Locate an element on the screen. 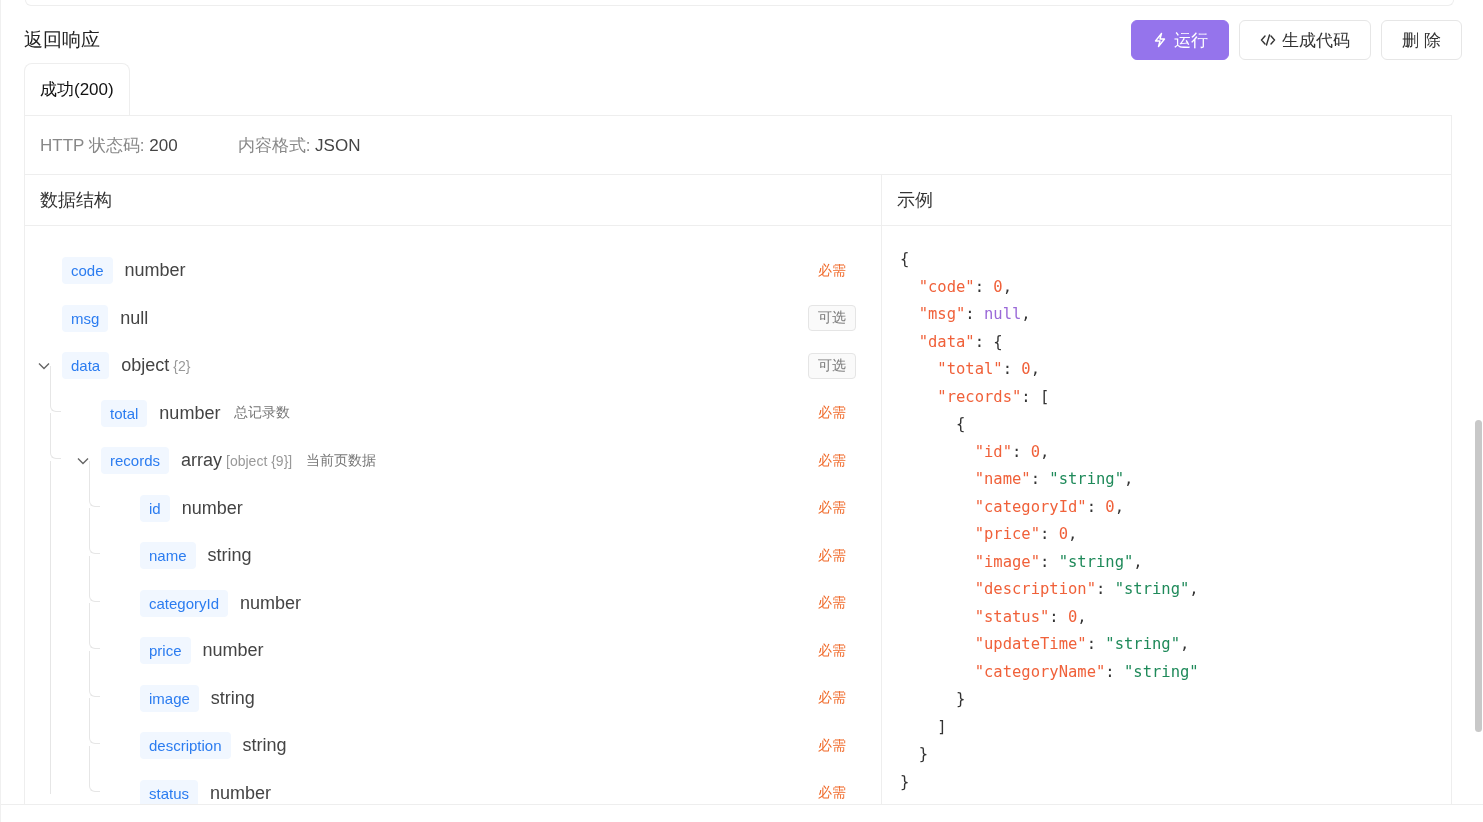 This screenshot has height=822, width=1483. code-line: "records": [ is located at coordinates (993, 397).